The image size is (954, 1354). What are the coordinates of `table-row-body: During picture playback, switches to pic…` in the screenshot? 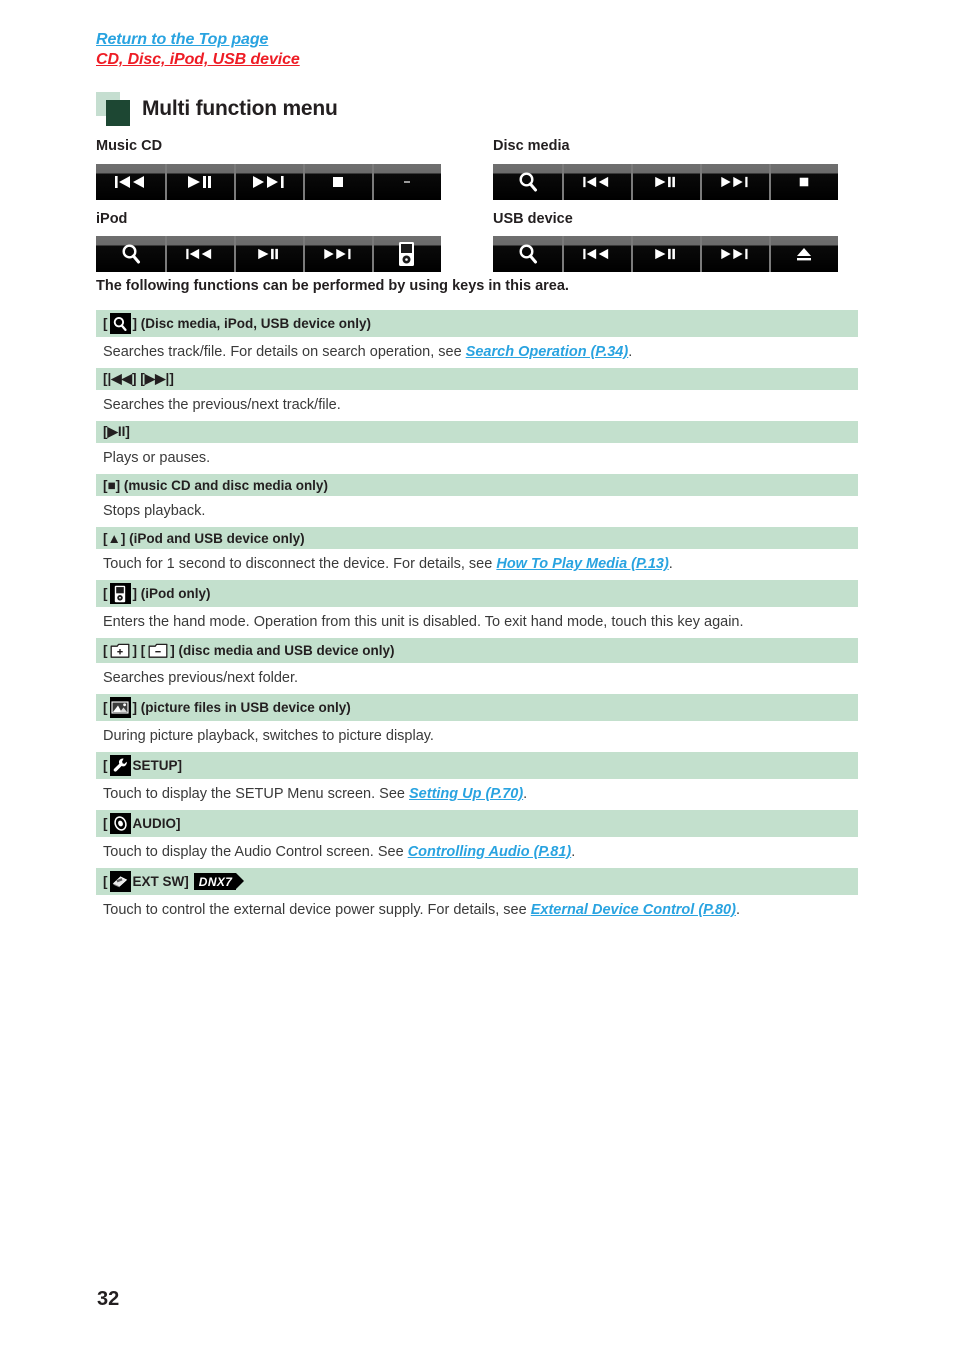 It's located at (477, 736).